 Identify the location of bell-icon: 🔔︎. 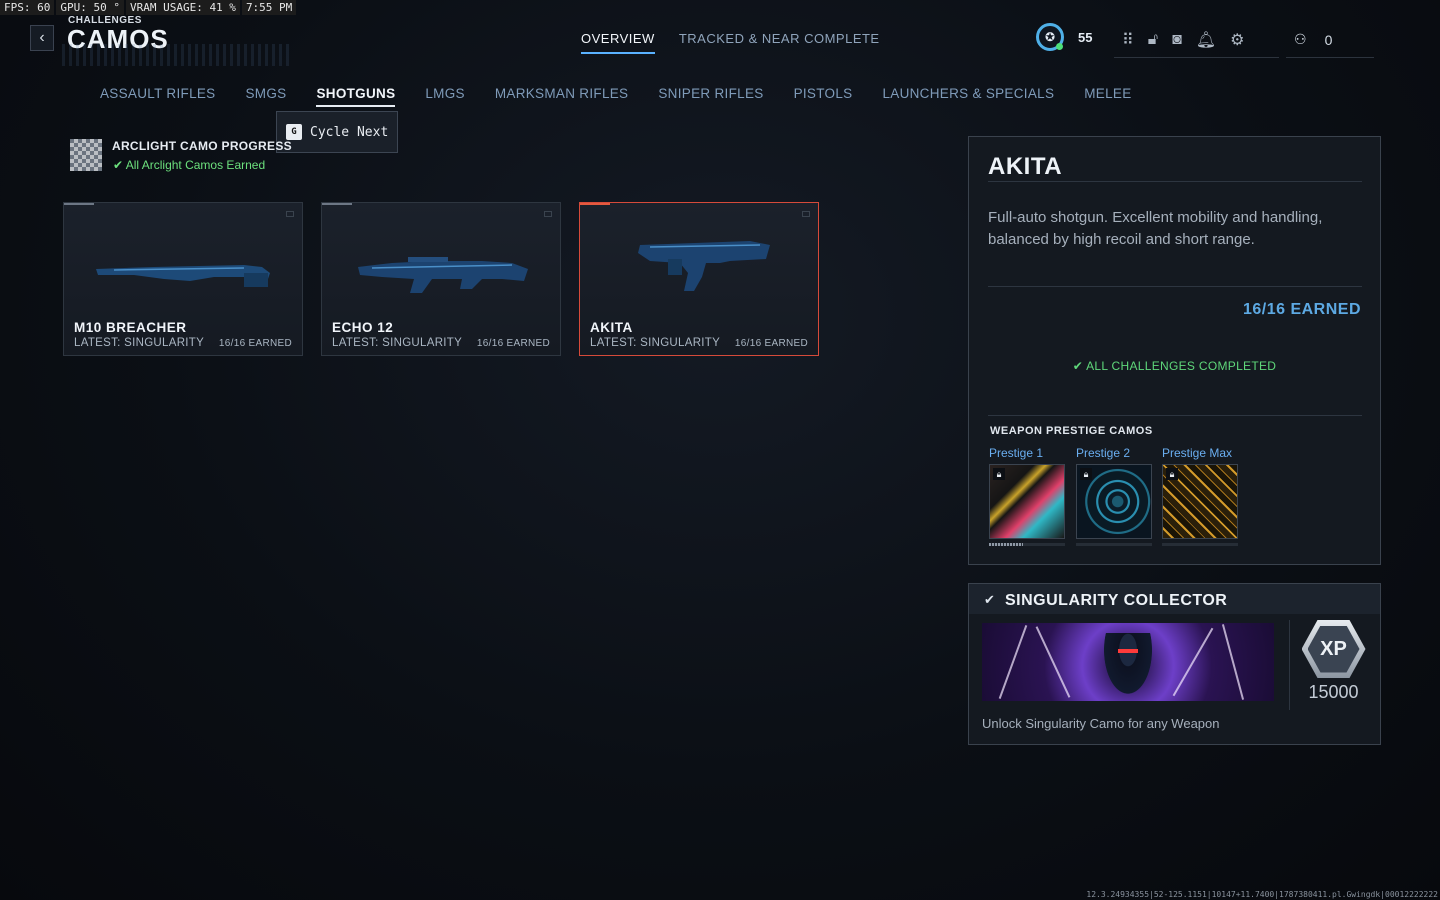
(1206, 40).